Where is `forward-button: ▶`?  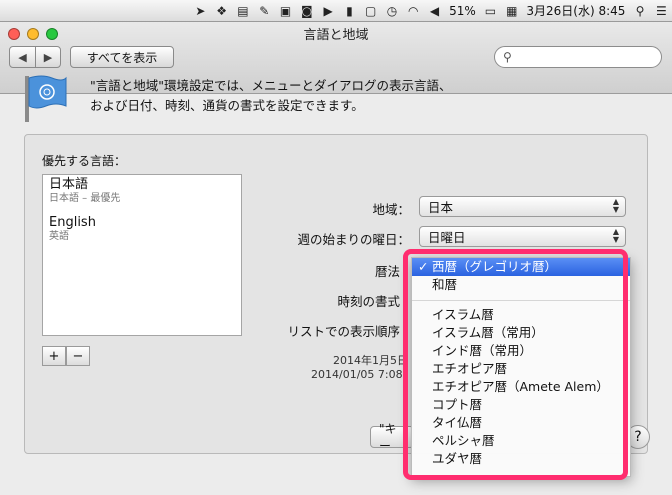 forward-button: ▶ is located at coordinates (47, 57).